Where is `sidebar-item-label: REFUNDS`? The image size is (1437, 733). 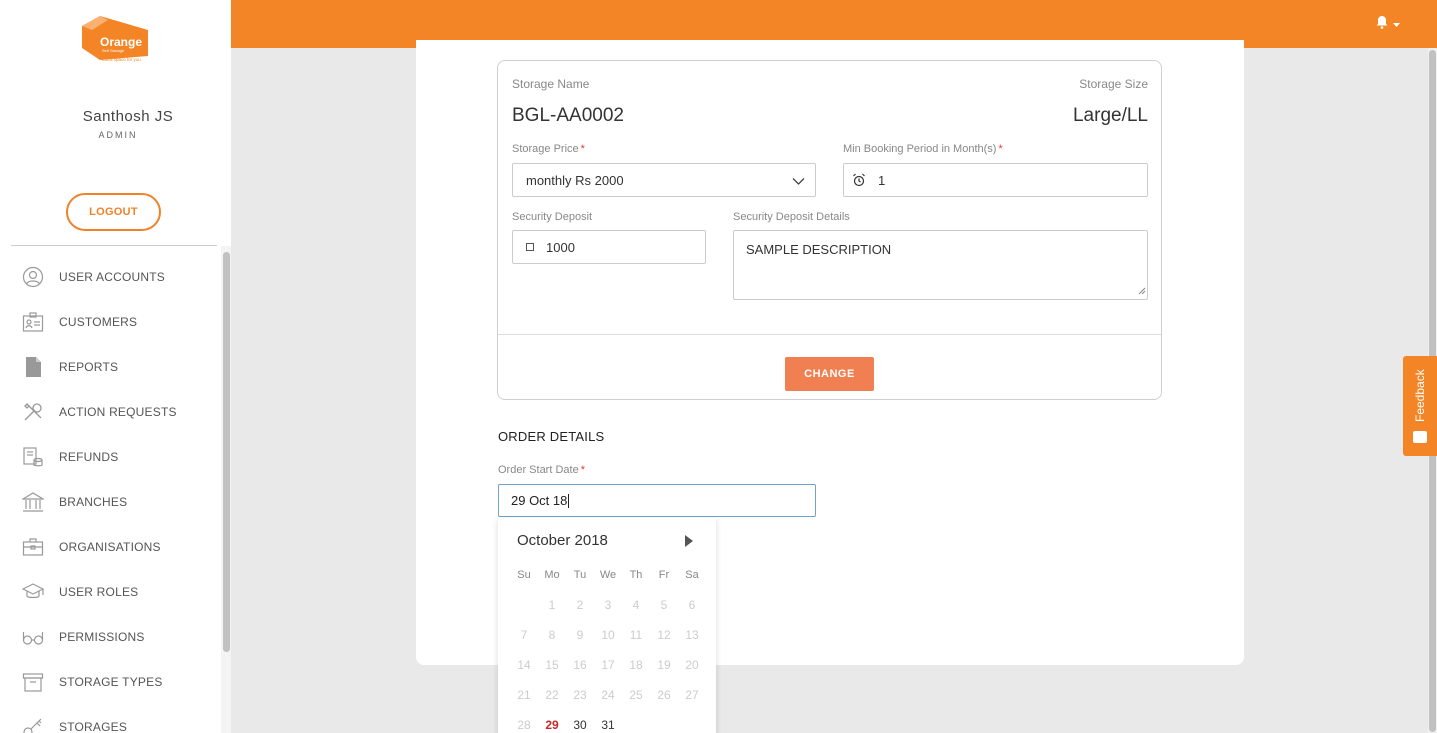 sidebar-item-label: REFUNDS is located at coordinates (89, 456).